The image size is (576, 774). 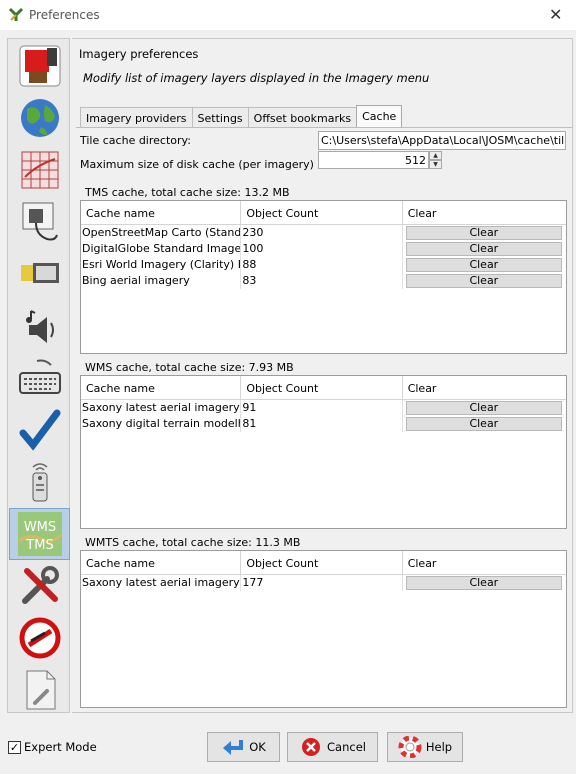 I want to click on spinner-up-icon: ▲, so click(x=435, y=155).